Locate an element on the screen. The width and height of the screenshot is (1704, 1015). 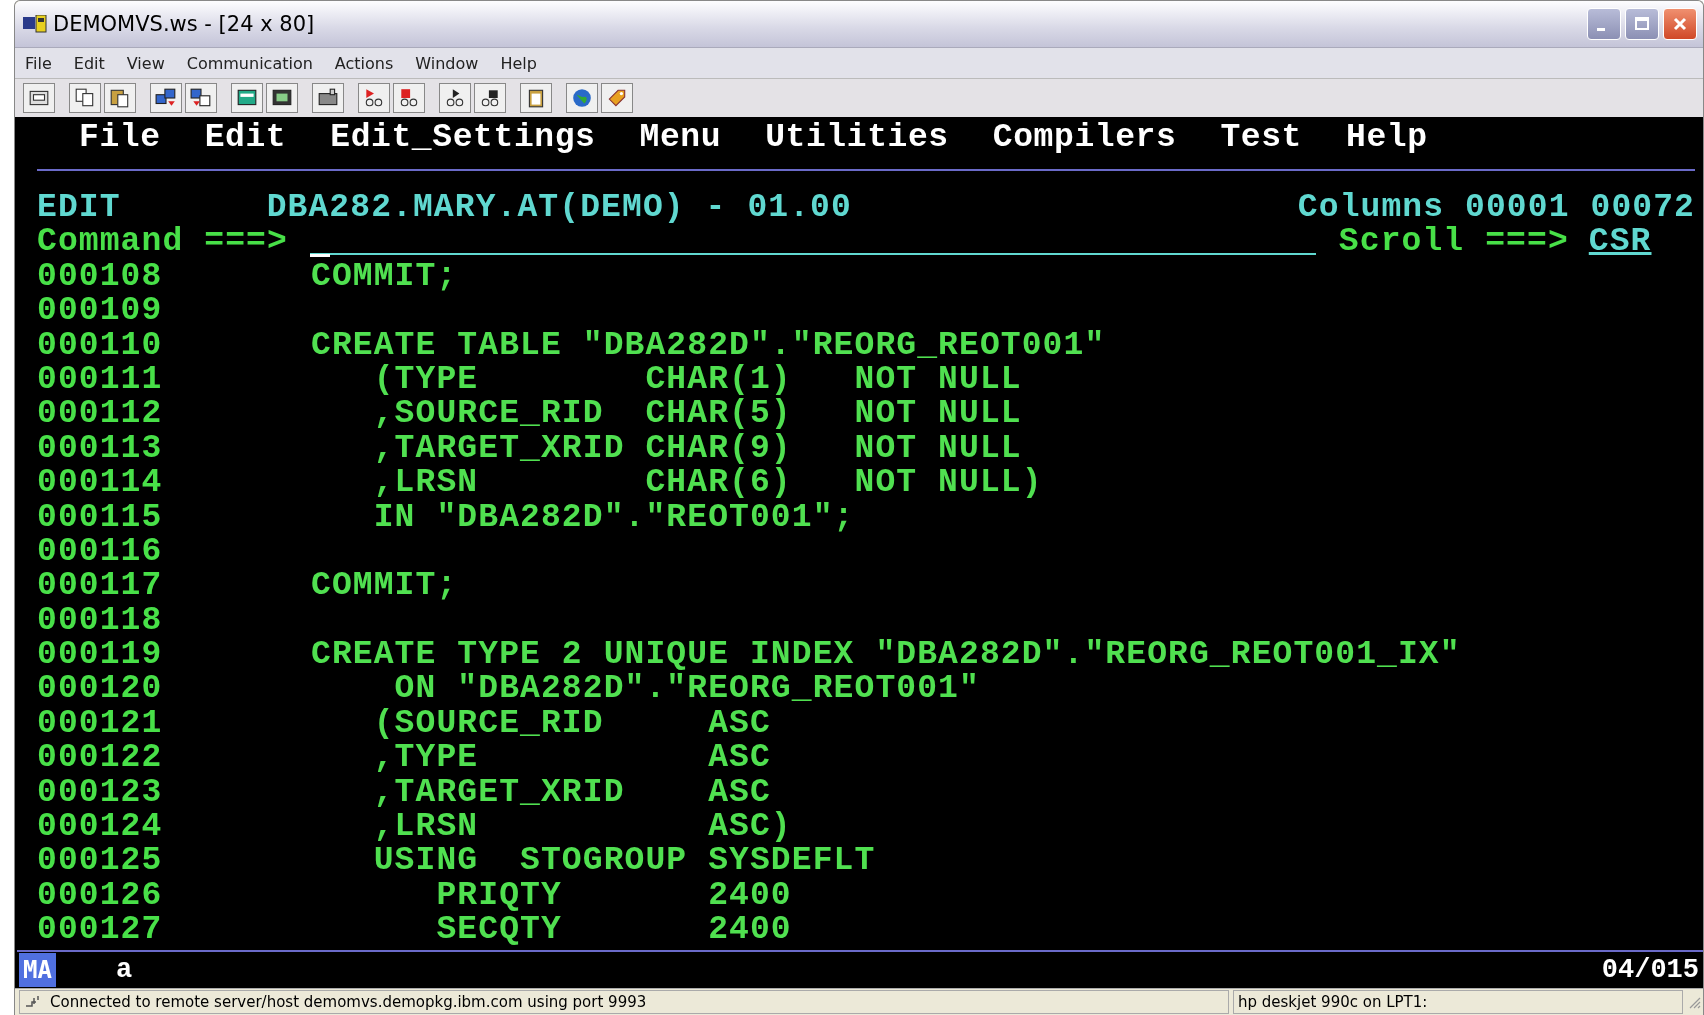
copy-icon is located at coordinates (85, 98).